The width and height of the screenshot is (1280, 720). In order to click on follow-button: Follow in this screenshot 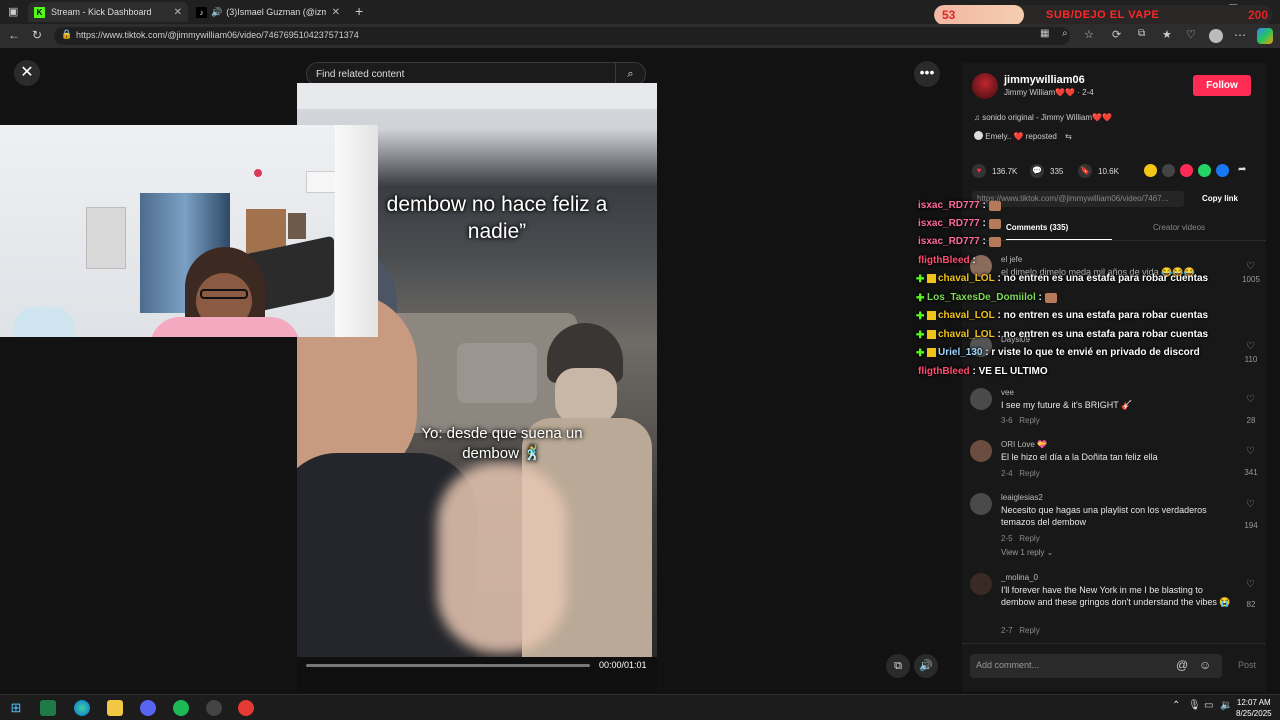, I will do `click(1222, 85)`.